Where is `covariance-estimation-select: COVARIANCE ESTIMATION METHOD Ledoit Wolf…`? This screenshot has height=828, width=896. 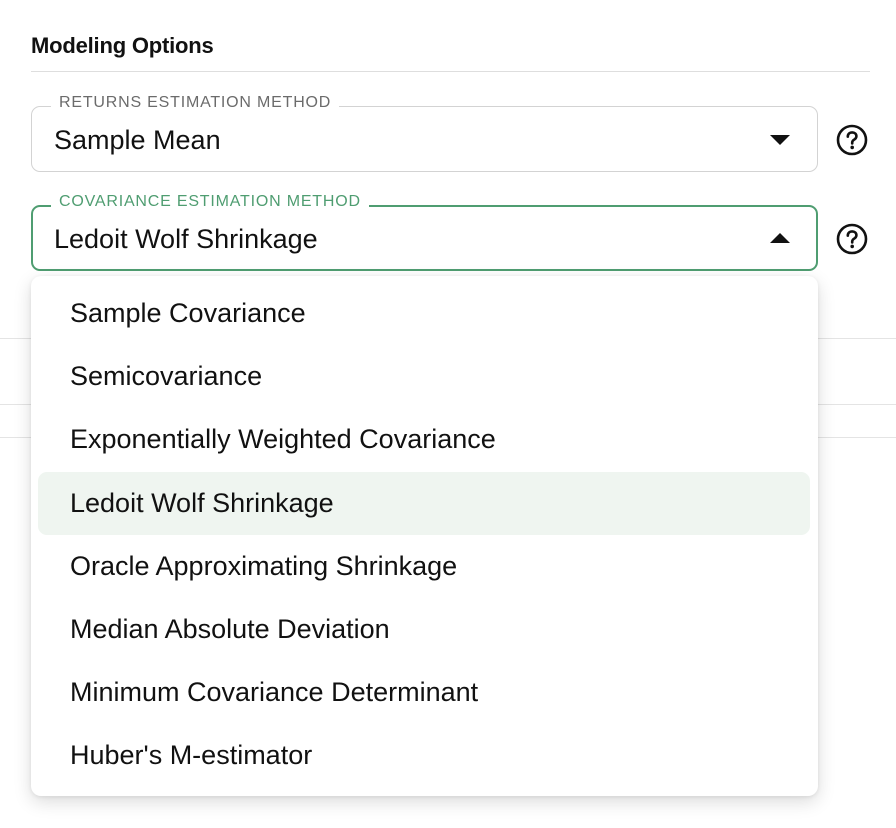
covariance-estimation-select: COVARIANCE ESTIMATION METHOD Ledoit Wolf… is located at coordinates (424, 231).